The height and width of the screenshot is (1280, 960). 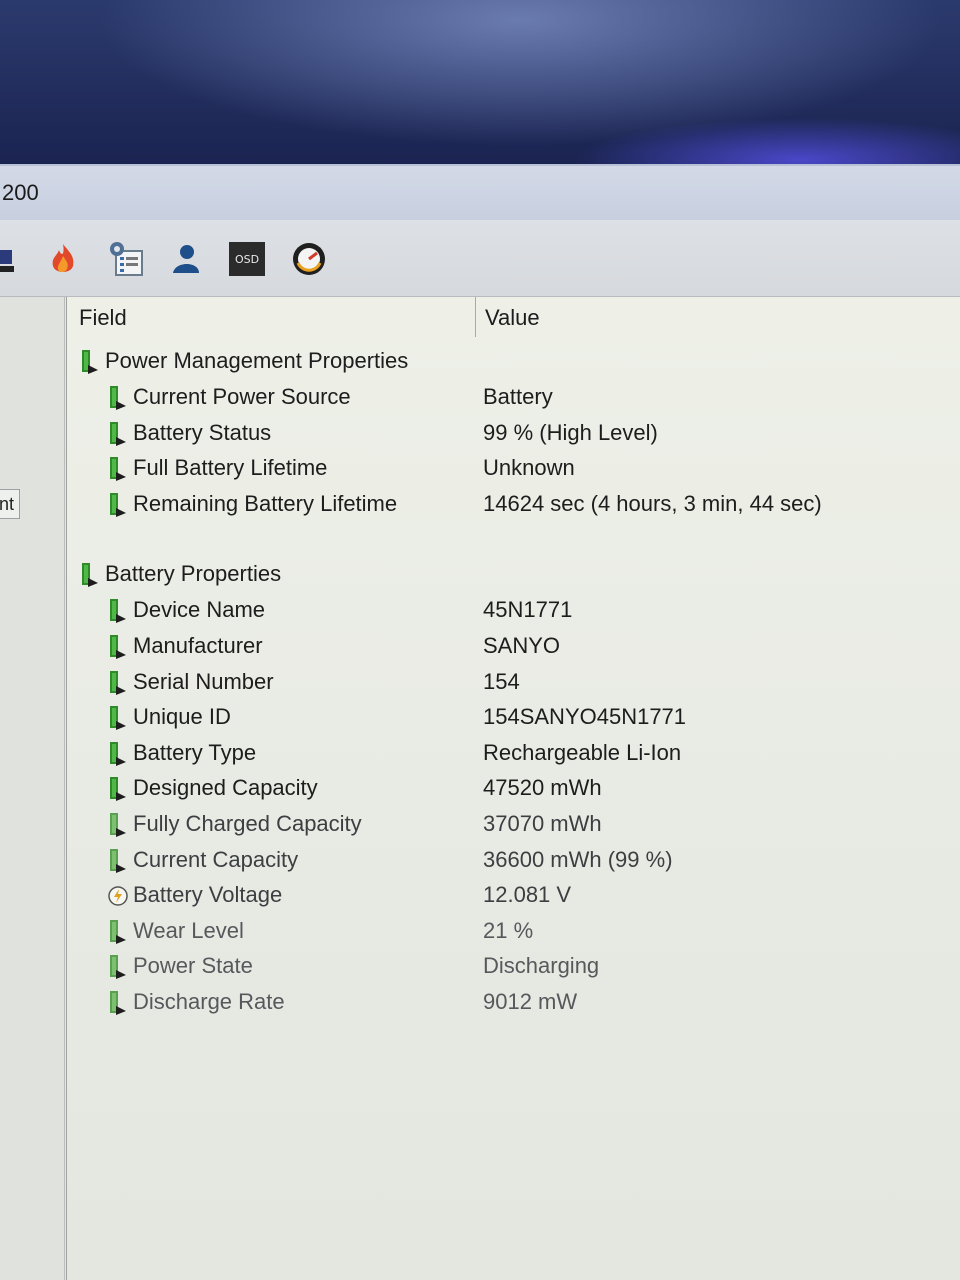 I want to click on window-title: 200, so click(x=20, y=192).